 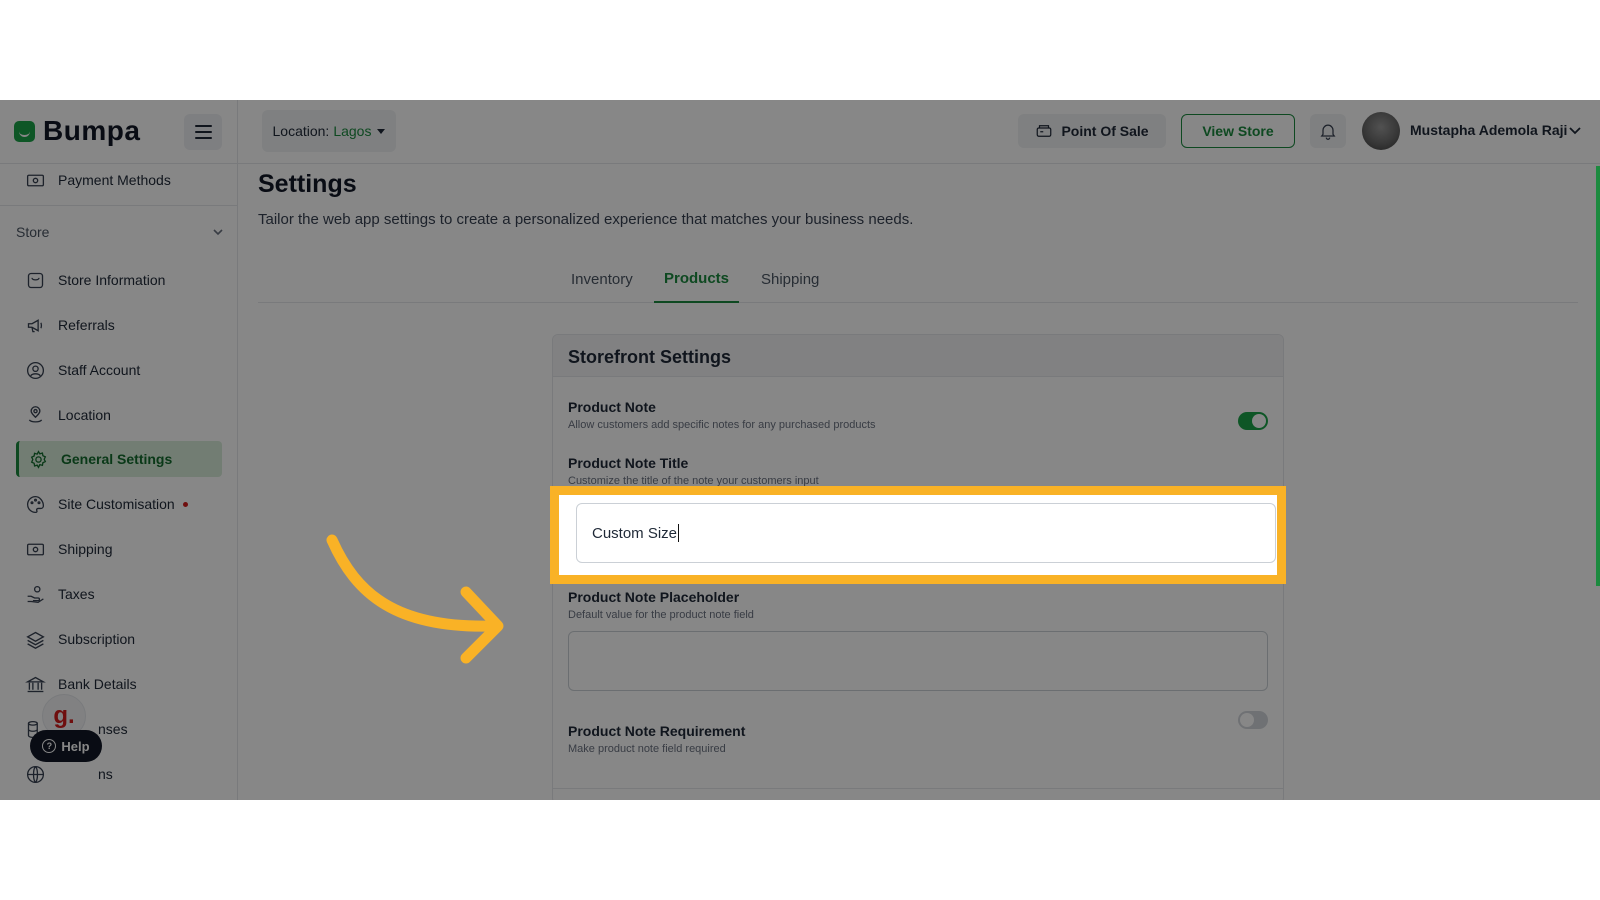 What do you see at coordinates (635, 533) in the screenshot?
I see `input-value: Custom Size` at bounding box center [635, 533].